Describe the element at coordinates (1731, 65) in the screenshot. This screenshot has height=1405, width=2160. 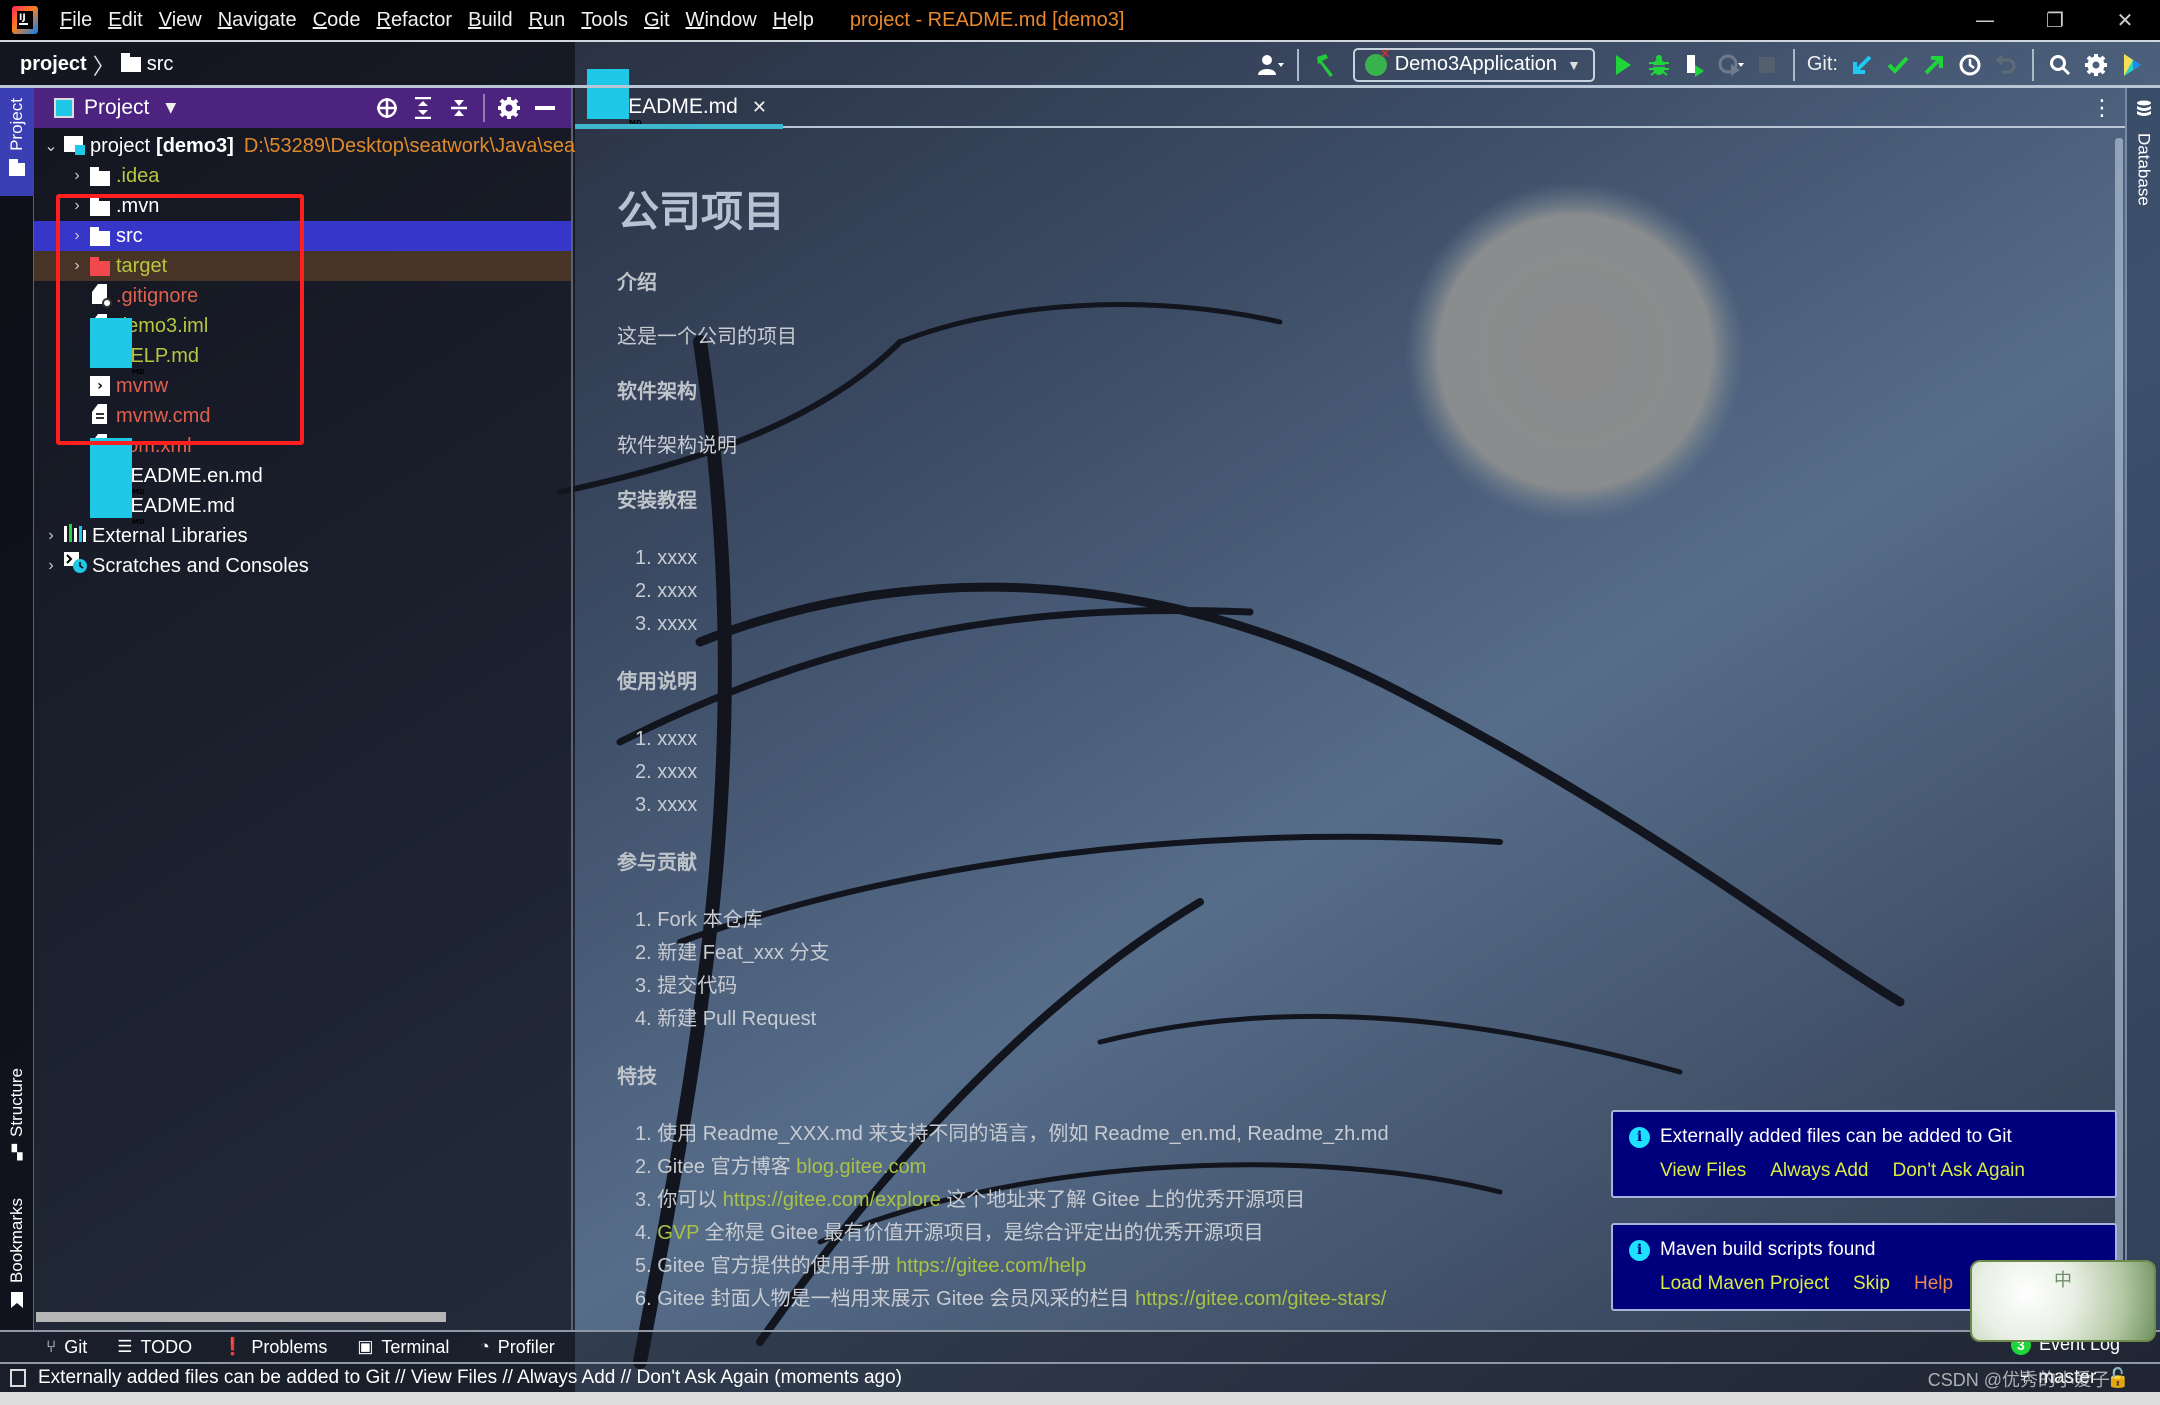
I see `profiler-icon` at that location.